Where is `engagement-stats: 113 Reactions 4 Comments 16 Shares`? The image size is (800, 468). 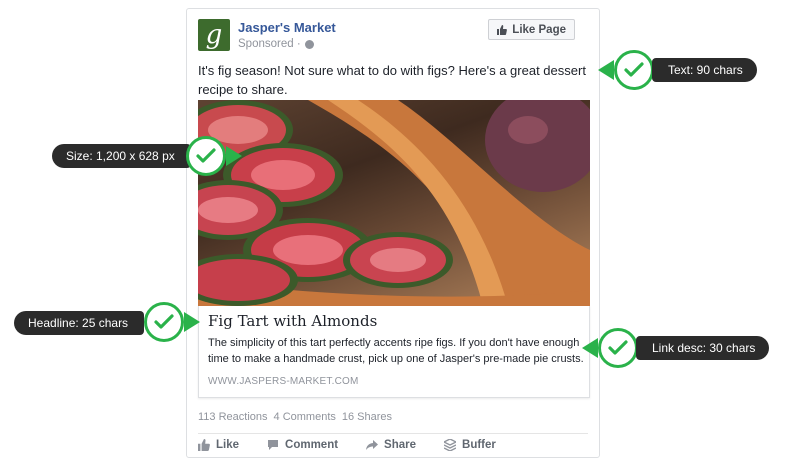
engagement-stats: 113 Reactions 4 Comments 16 Shares is located at coordinates (295, 417).